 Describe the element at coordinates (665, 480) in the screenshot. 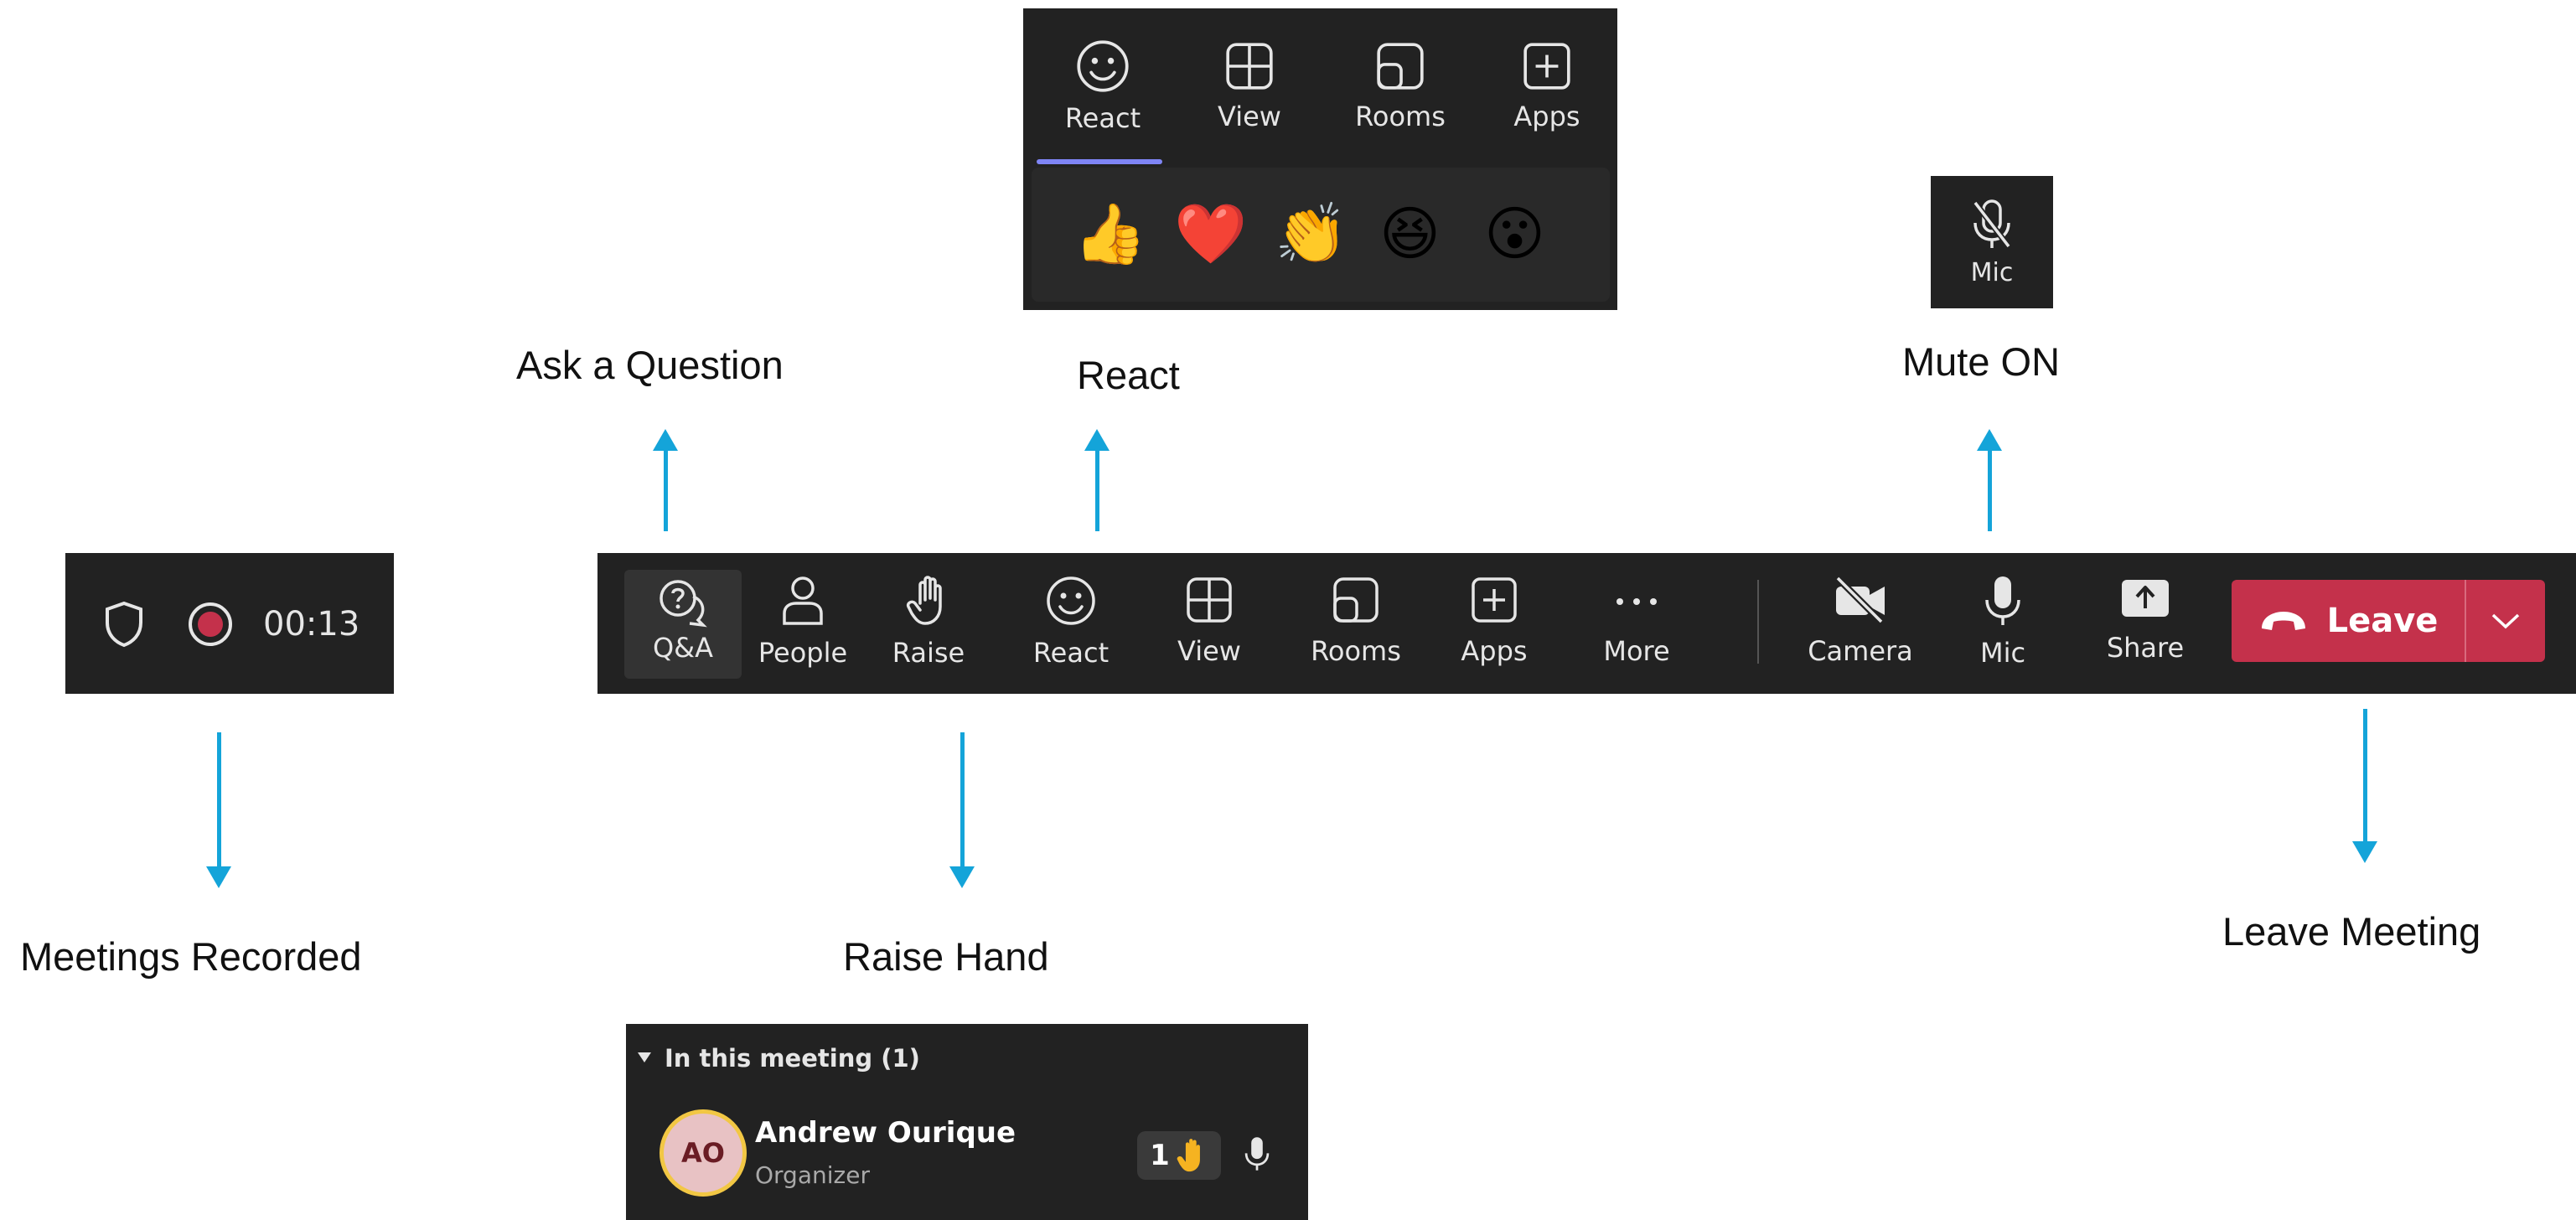

I see `arrow-ask-question` at that location.